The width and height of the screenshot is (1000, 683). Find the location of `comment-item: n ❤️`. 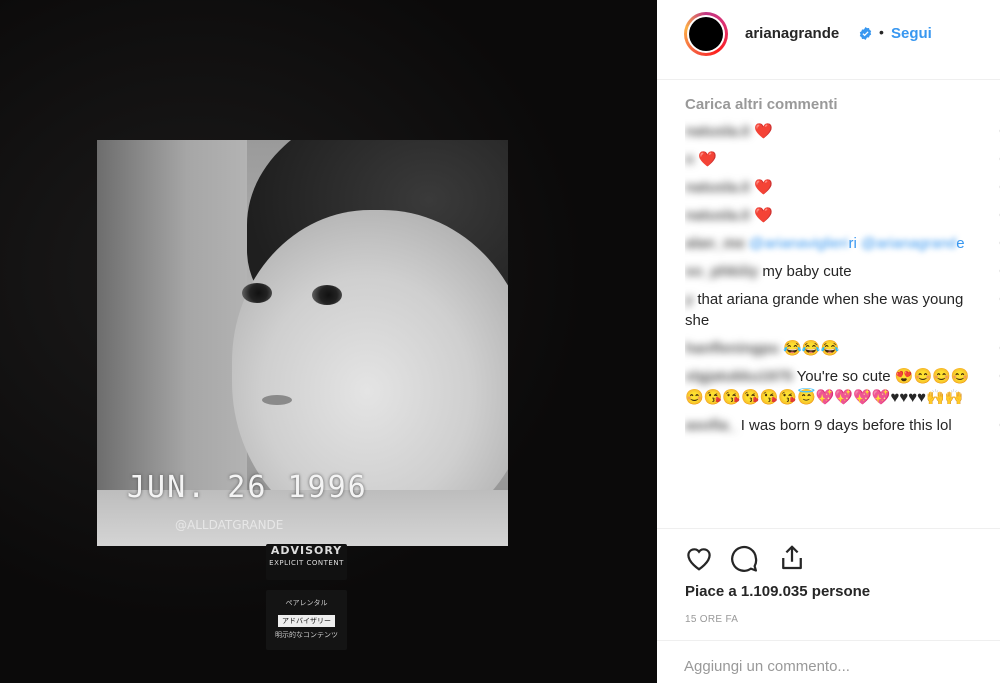

comment-item: n ❤️ is located at coordinates (842, 159).